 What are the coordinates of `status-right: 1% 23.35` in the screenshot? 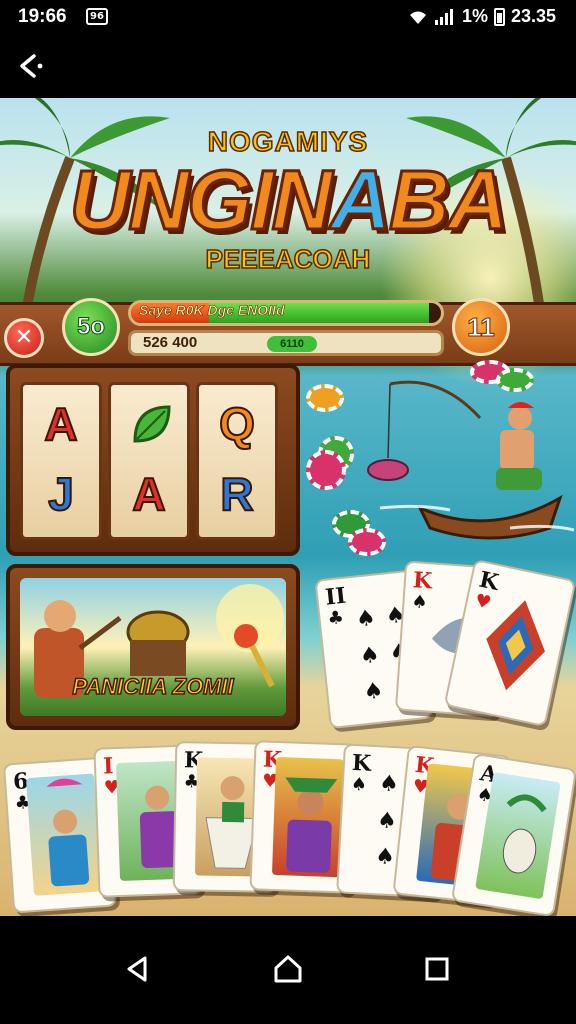 It's located at (482, 16).